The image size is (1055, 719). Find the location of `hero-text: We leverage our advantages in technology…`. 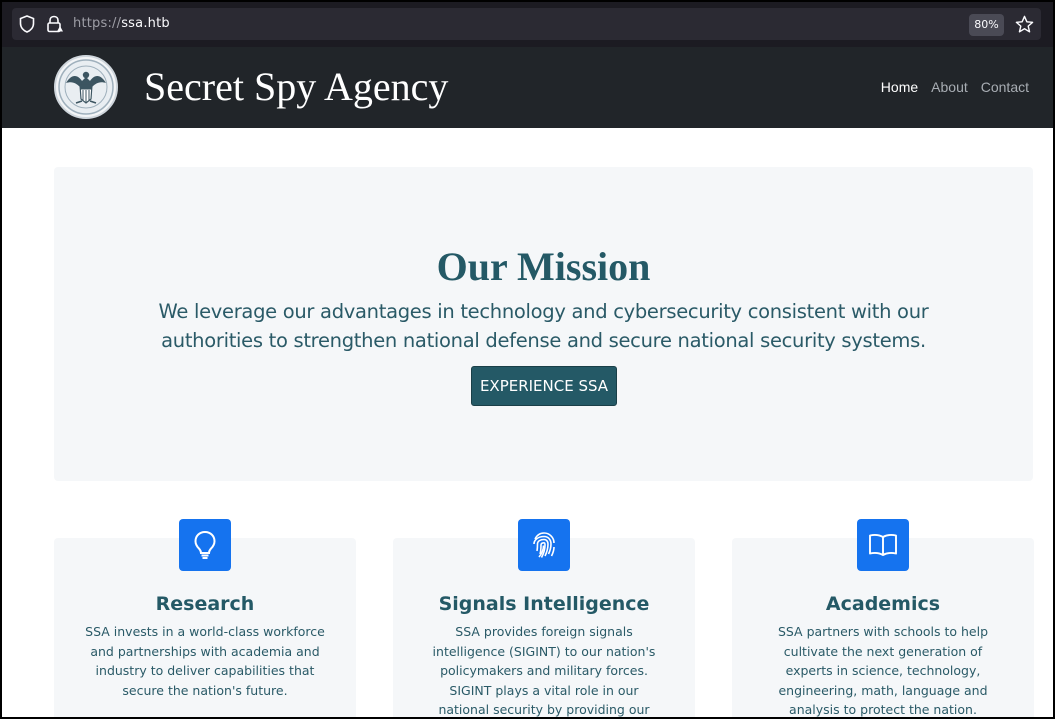

hero-text: We leverage our advantages in technology… is located at coordinates (543, 326).